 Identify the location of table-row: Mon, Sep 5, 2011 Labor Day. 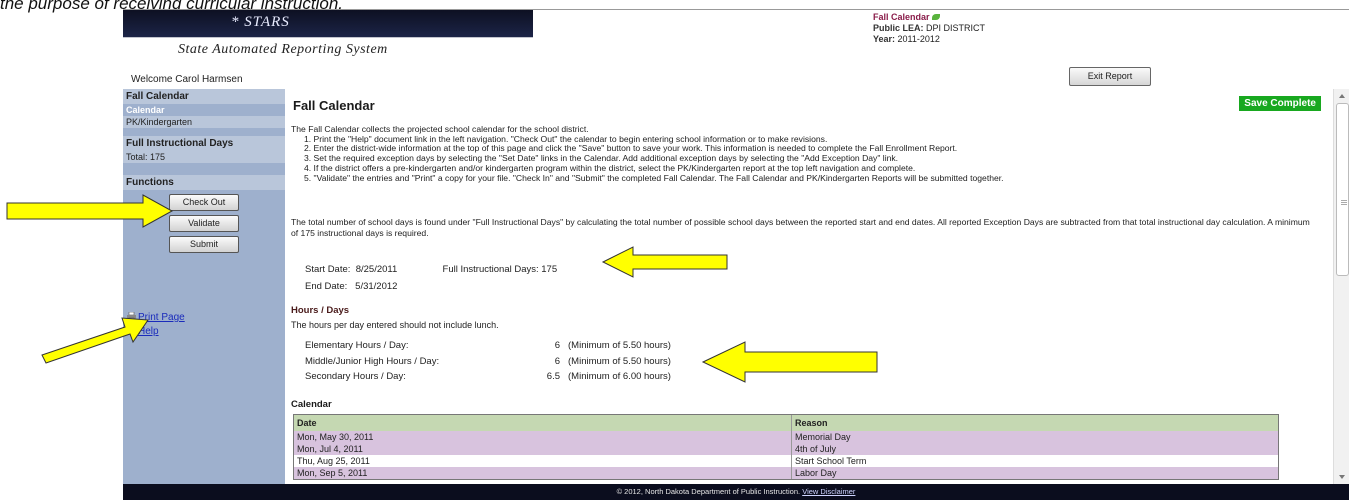
(786, 473).